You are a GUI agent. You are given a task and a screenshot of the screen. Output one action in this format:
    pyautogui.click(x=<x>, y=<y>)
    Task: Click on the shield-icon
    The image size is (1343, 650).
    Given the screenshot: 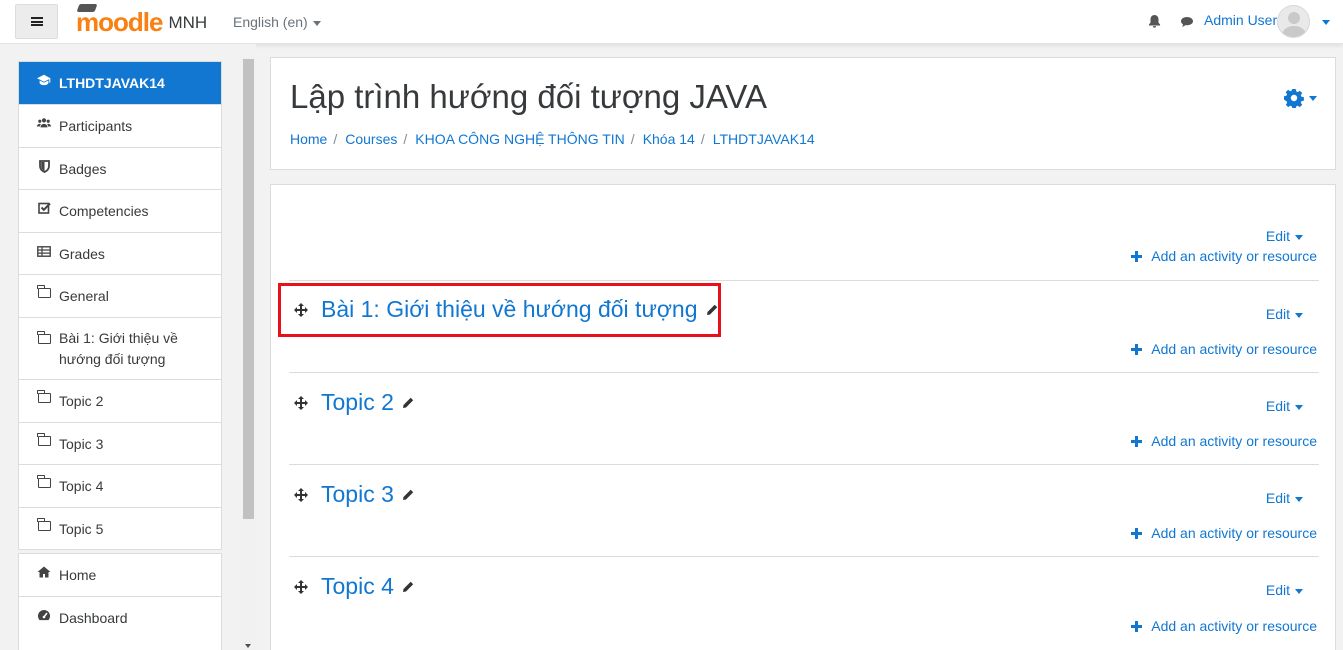 What is the action you would take?
    pyautogui.click(x=44, y=166)
    